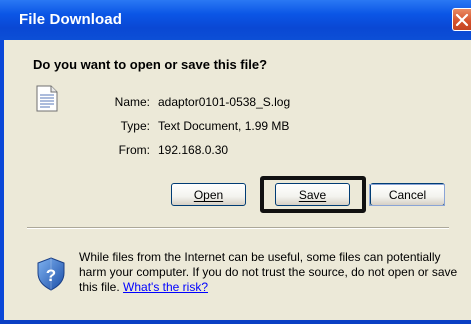  I want to click on close-icon, so click(462, 20).